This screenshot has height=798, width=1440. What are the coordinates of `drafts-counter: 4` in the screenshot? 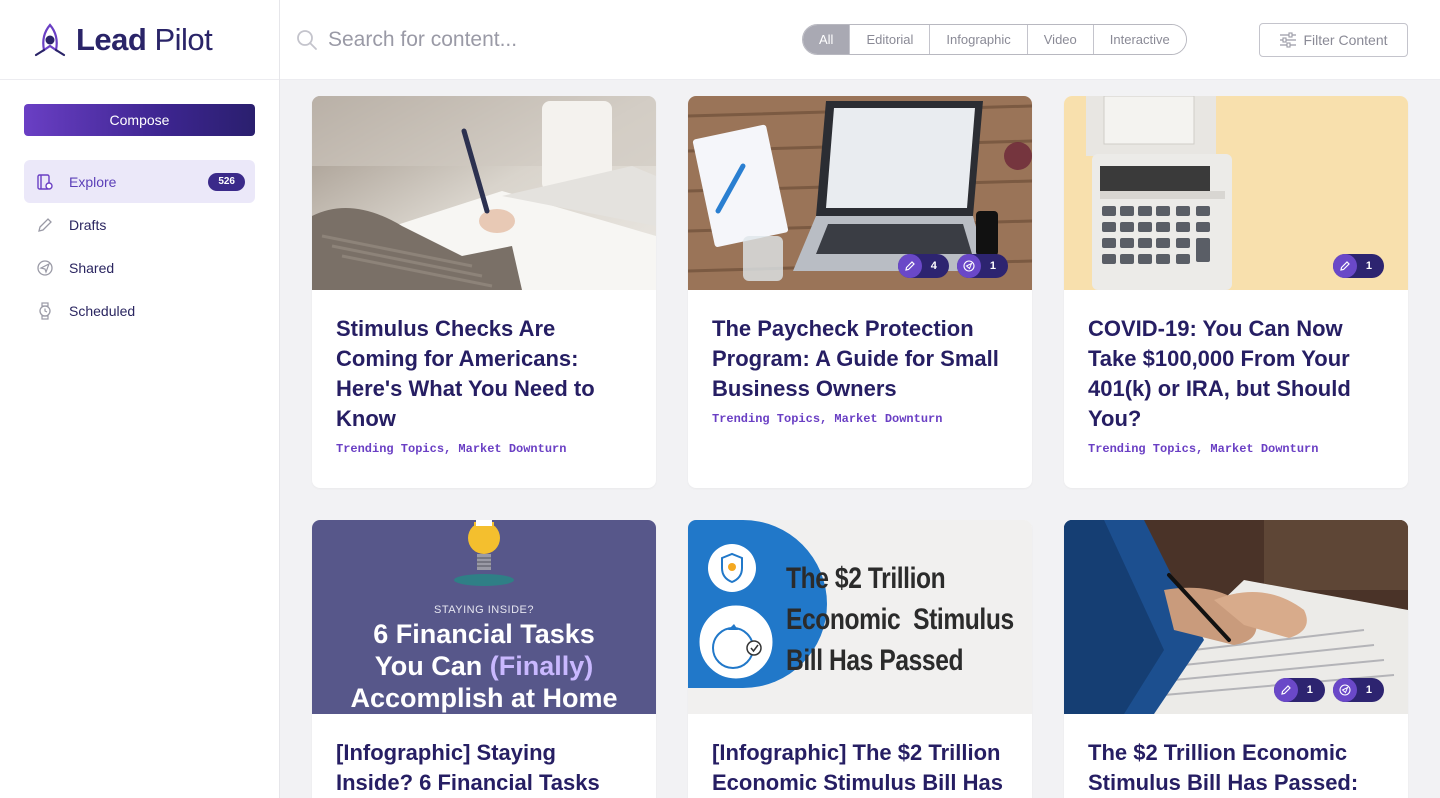 It's located at (923, 266).